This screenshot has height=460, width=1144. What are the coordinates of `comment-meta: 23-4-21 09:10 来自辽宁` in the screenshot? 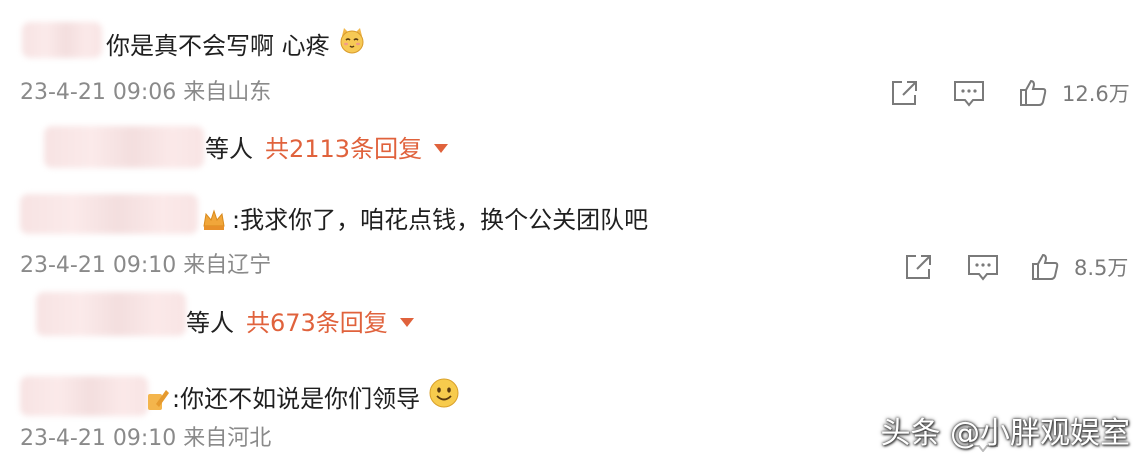 It's located at (146, 265).